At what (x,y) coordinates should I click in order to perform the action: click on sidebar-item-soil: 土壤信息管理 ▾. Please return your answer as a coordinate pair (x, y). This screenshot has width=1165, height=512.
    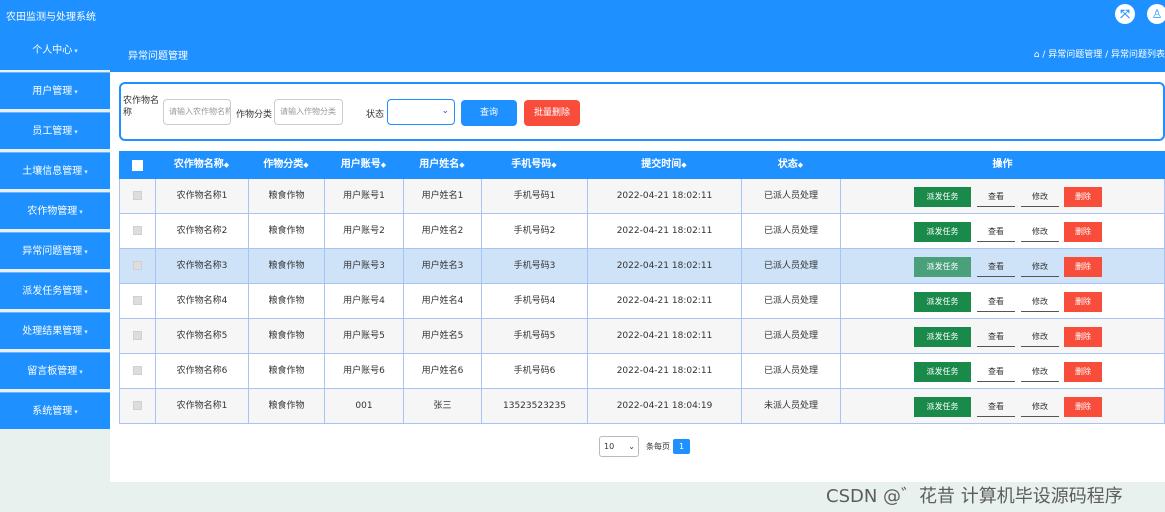
    Looking at the image, I should click on (55, 170).